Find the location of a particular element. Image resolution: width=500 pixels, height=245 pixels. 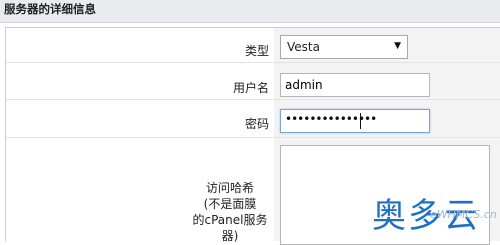

accesshash-label: 访问哈希 (不是面膜 的cPanel服务器) is located at coordinates (230, 212).